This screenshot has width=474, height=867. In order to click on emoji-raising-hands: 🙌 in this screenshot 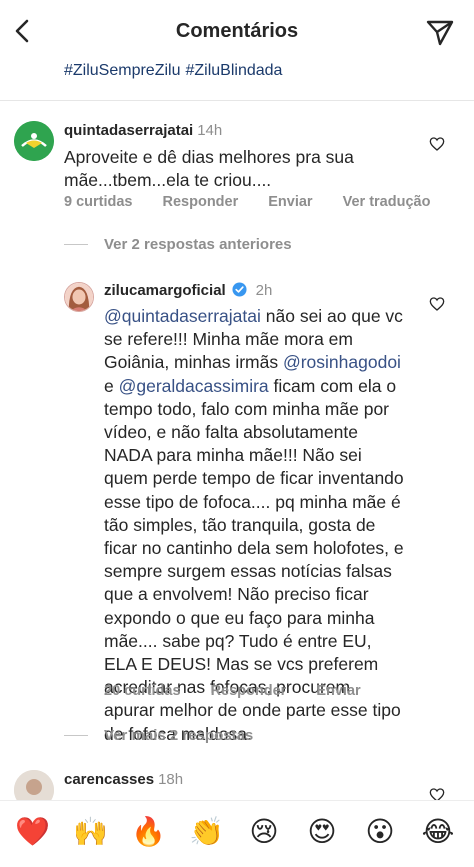, I will do `click(90, 832)`.